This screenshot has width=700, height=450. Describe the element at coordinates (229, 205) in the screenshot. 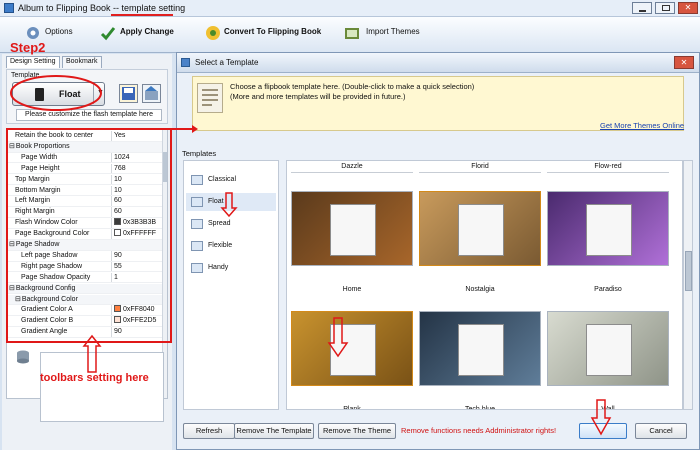

I see `float-down-arrow-annotation` at that location.